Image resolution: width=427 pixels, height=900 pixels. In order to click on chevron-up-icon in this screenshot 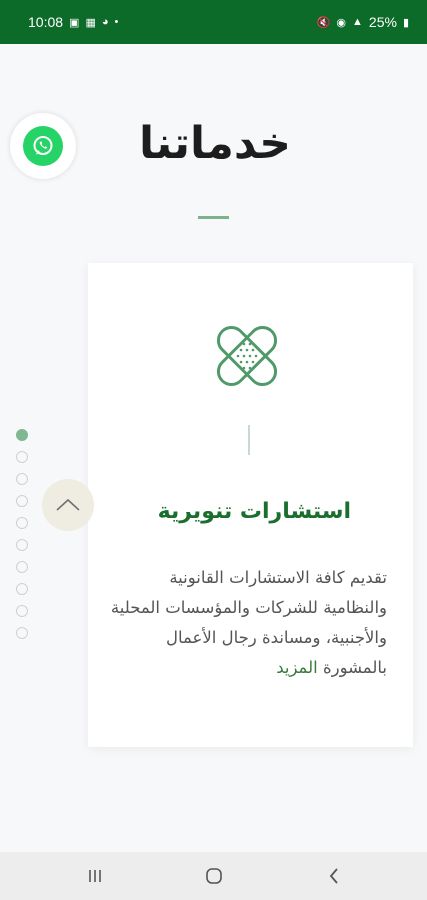, I will do `click(68, 504)`.